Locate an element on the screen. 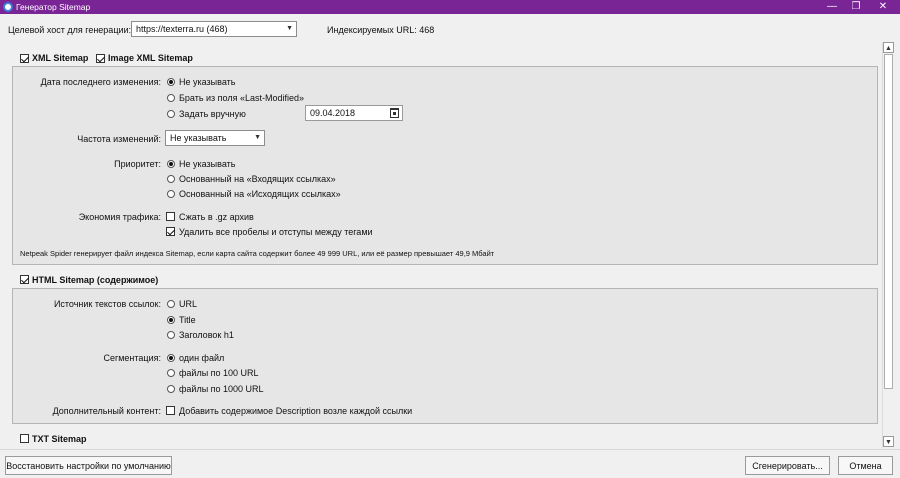  host-select: https://texterra.ru (468) ▼ is located at coordinates (214, 29).